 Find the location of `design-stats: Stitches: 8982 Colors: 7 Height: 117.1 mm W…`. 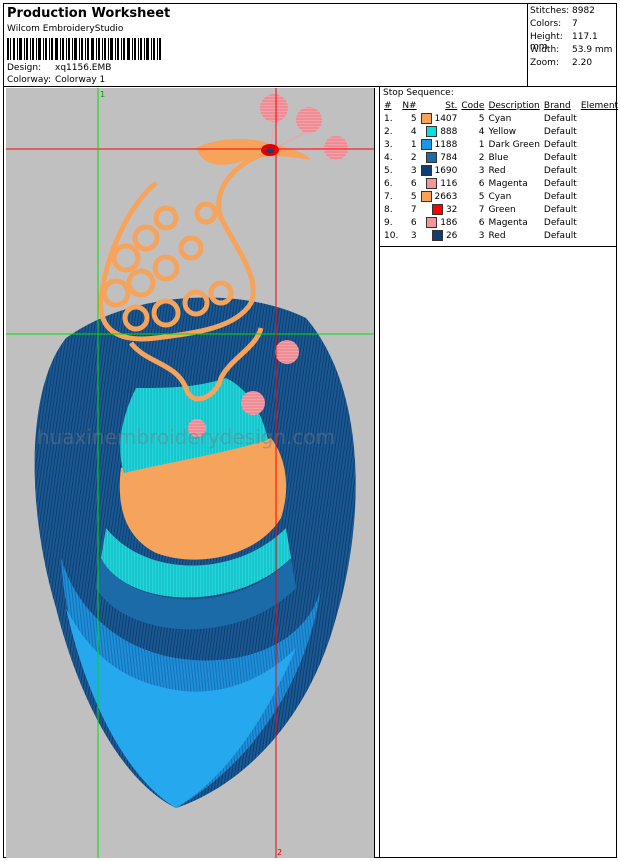

design-stats: Stitches: 8982 Colors: 7 Height: 117.1 mm W… is located at coordinates (571, 45).